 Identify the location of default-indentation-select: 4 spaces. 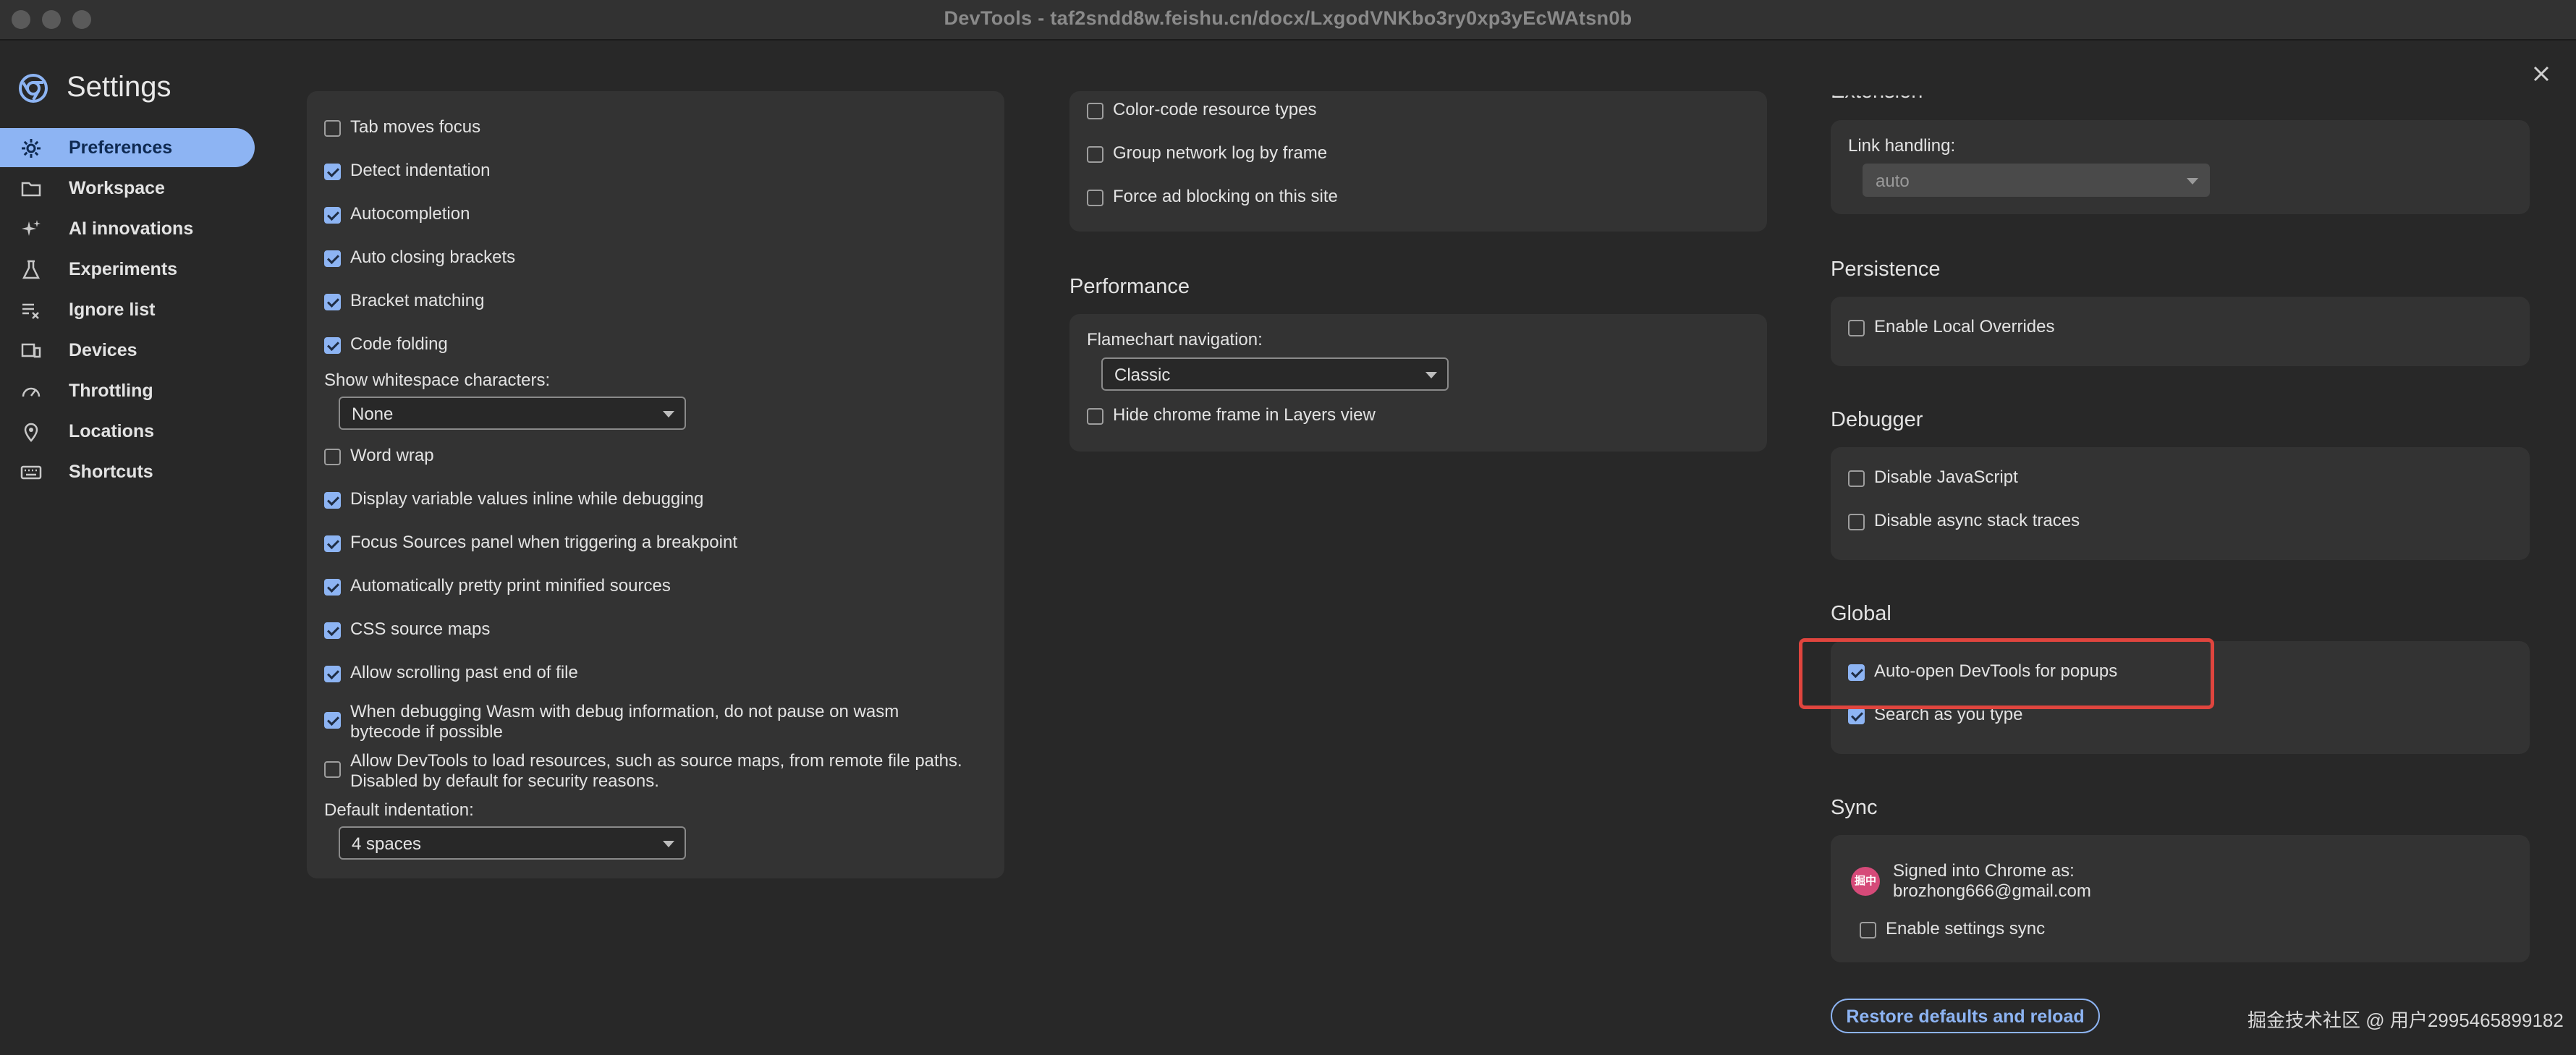
(512, 843).